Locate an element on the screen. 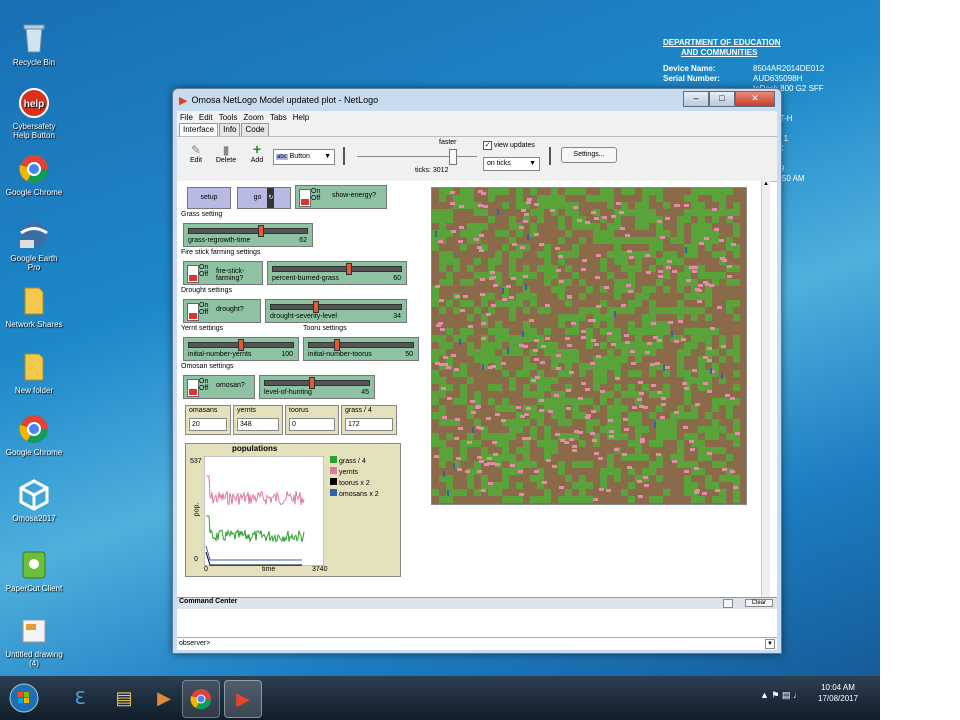 This screenshot has height=720, width=960. minimize-button: – is located at coordinates (696, 99).